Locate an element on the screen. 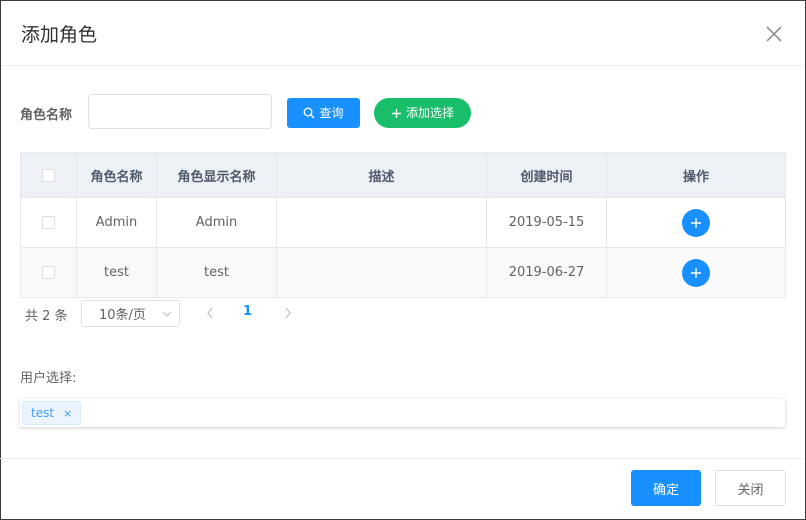 The width and height of the screenshot is (806, 520). search-button-label: 查询 is located at coordinates (331, 113).